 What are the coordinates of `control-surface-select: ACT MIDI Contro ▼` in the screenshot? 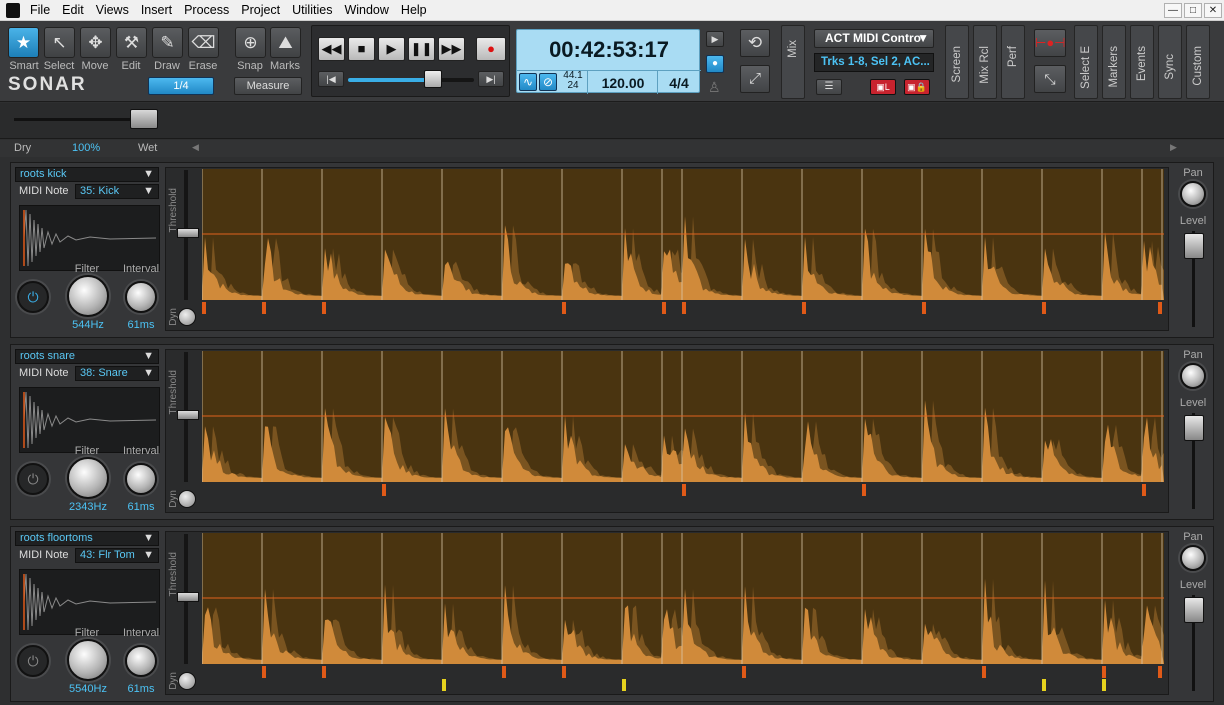 It's located at (874, 38).